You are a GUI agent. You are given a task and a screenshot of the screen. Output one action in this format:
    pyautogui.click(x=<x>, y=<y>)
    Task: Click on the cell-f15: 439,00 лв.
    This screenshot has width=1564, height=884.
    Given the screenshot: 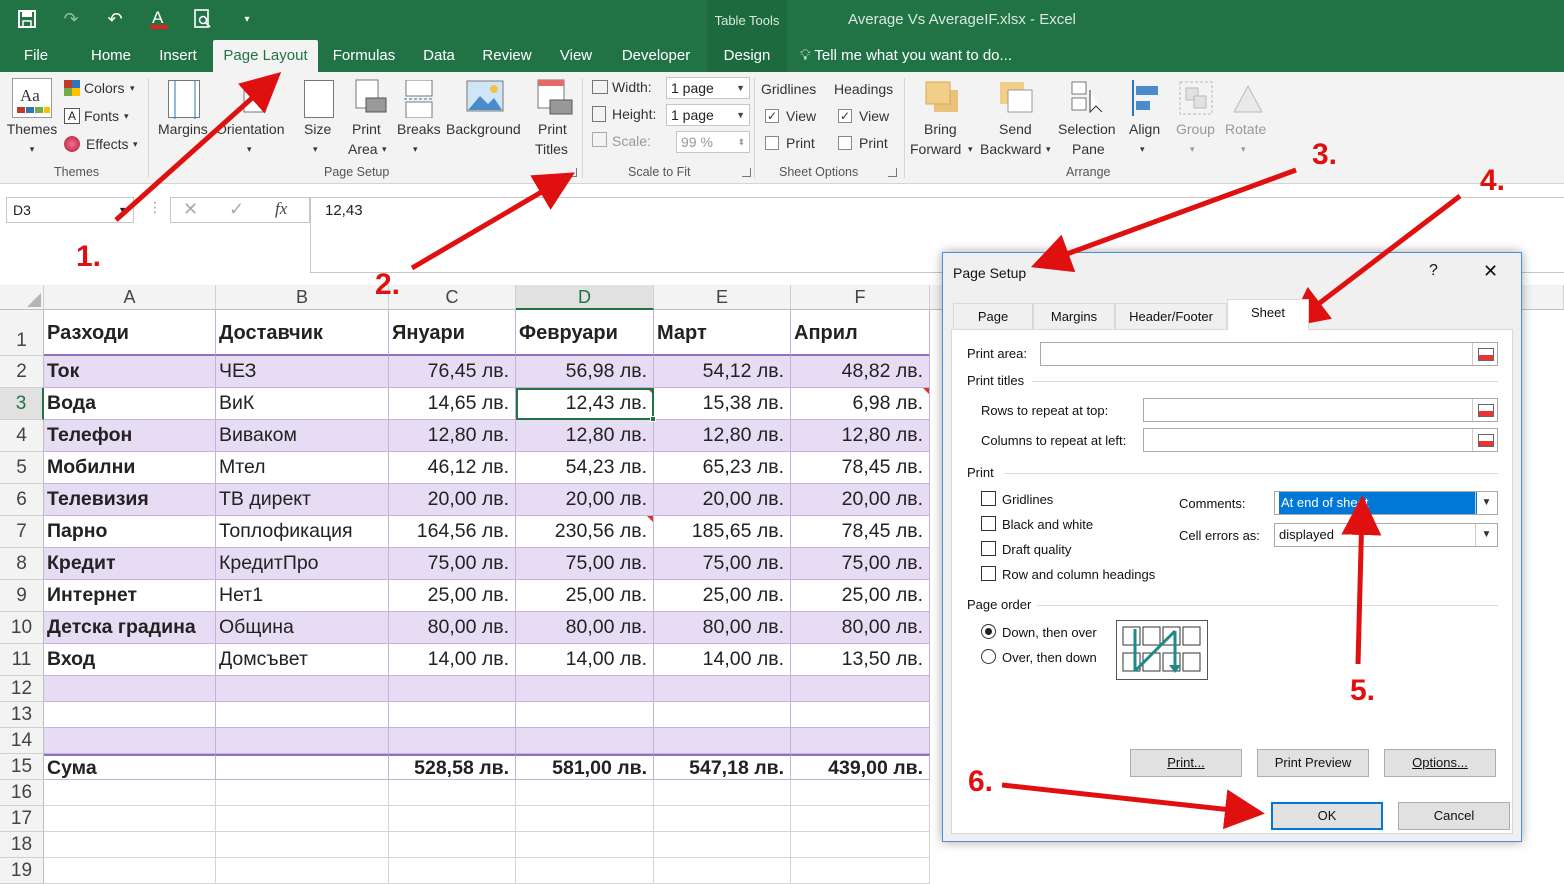 What is the action you would take?
    pyautogui.click(x=860, y=767)
    